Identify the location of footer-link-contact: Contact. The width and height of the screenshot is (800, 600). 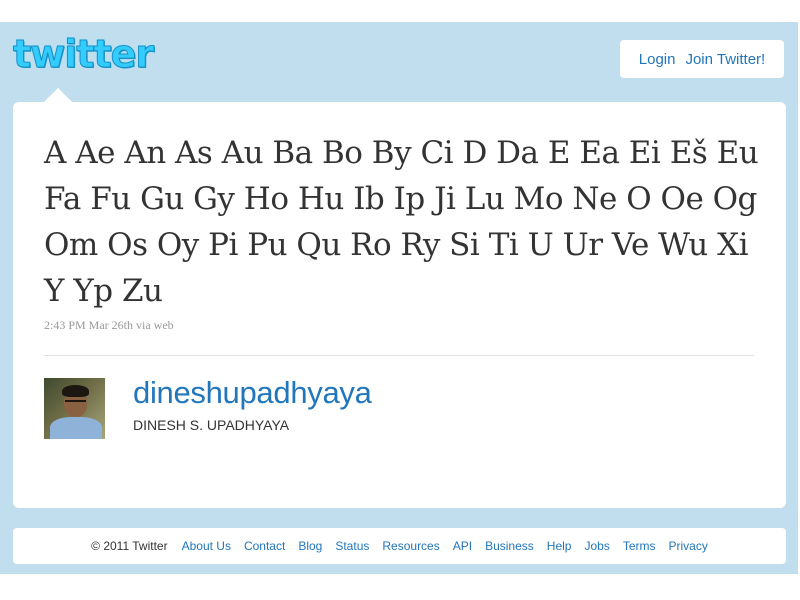
(264, 546).